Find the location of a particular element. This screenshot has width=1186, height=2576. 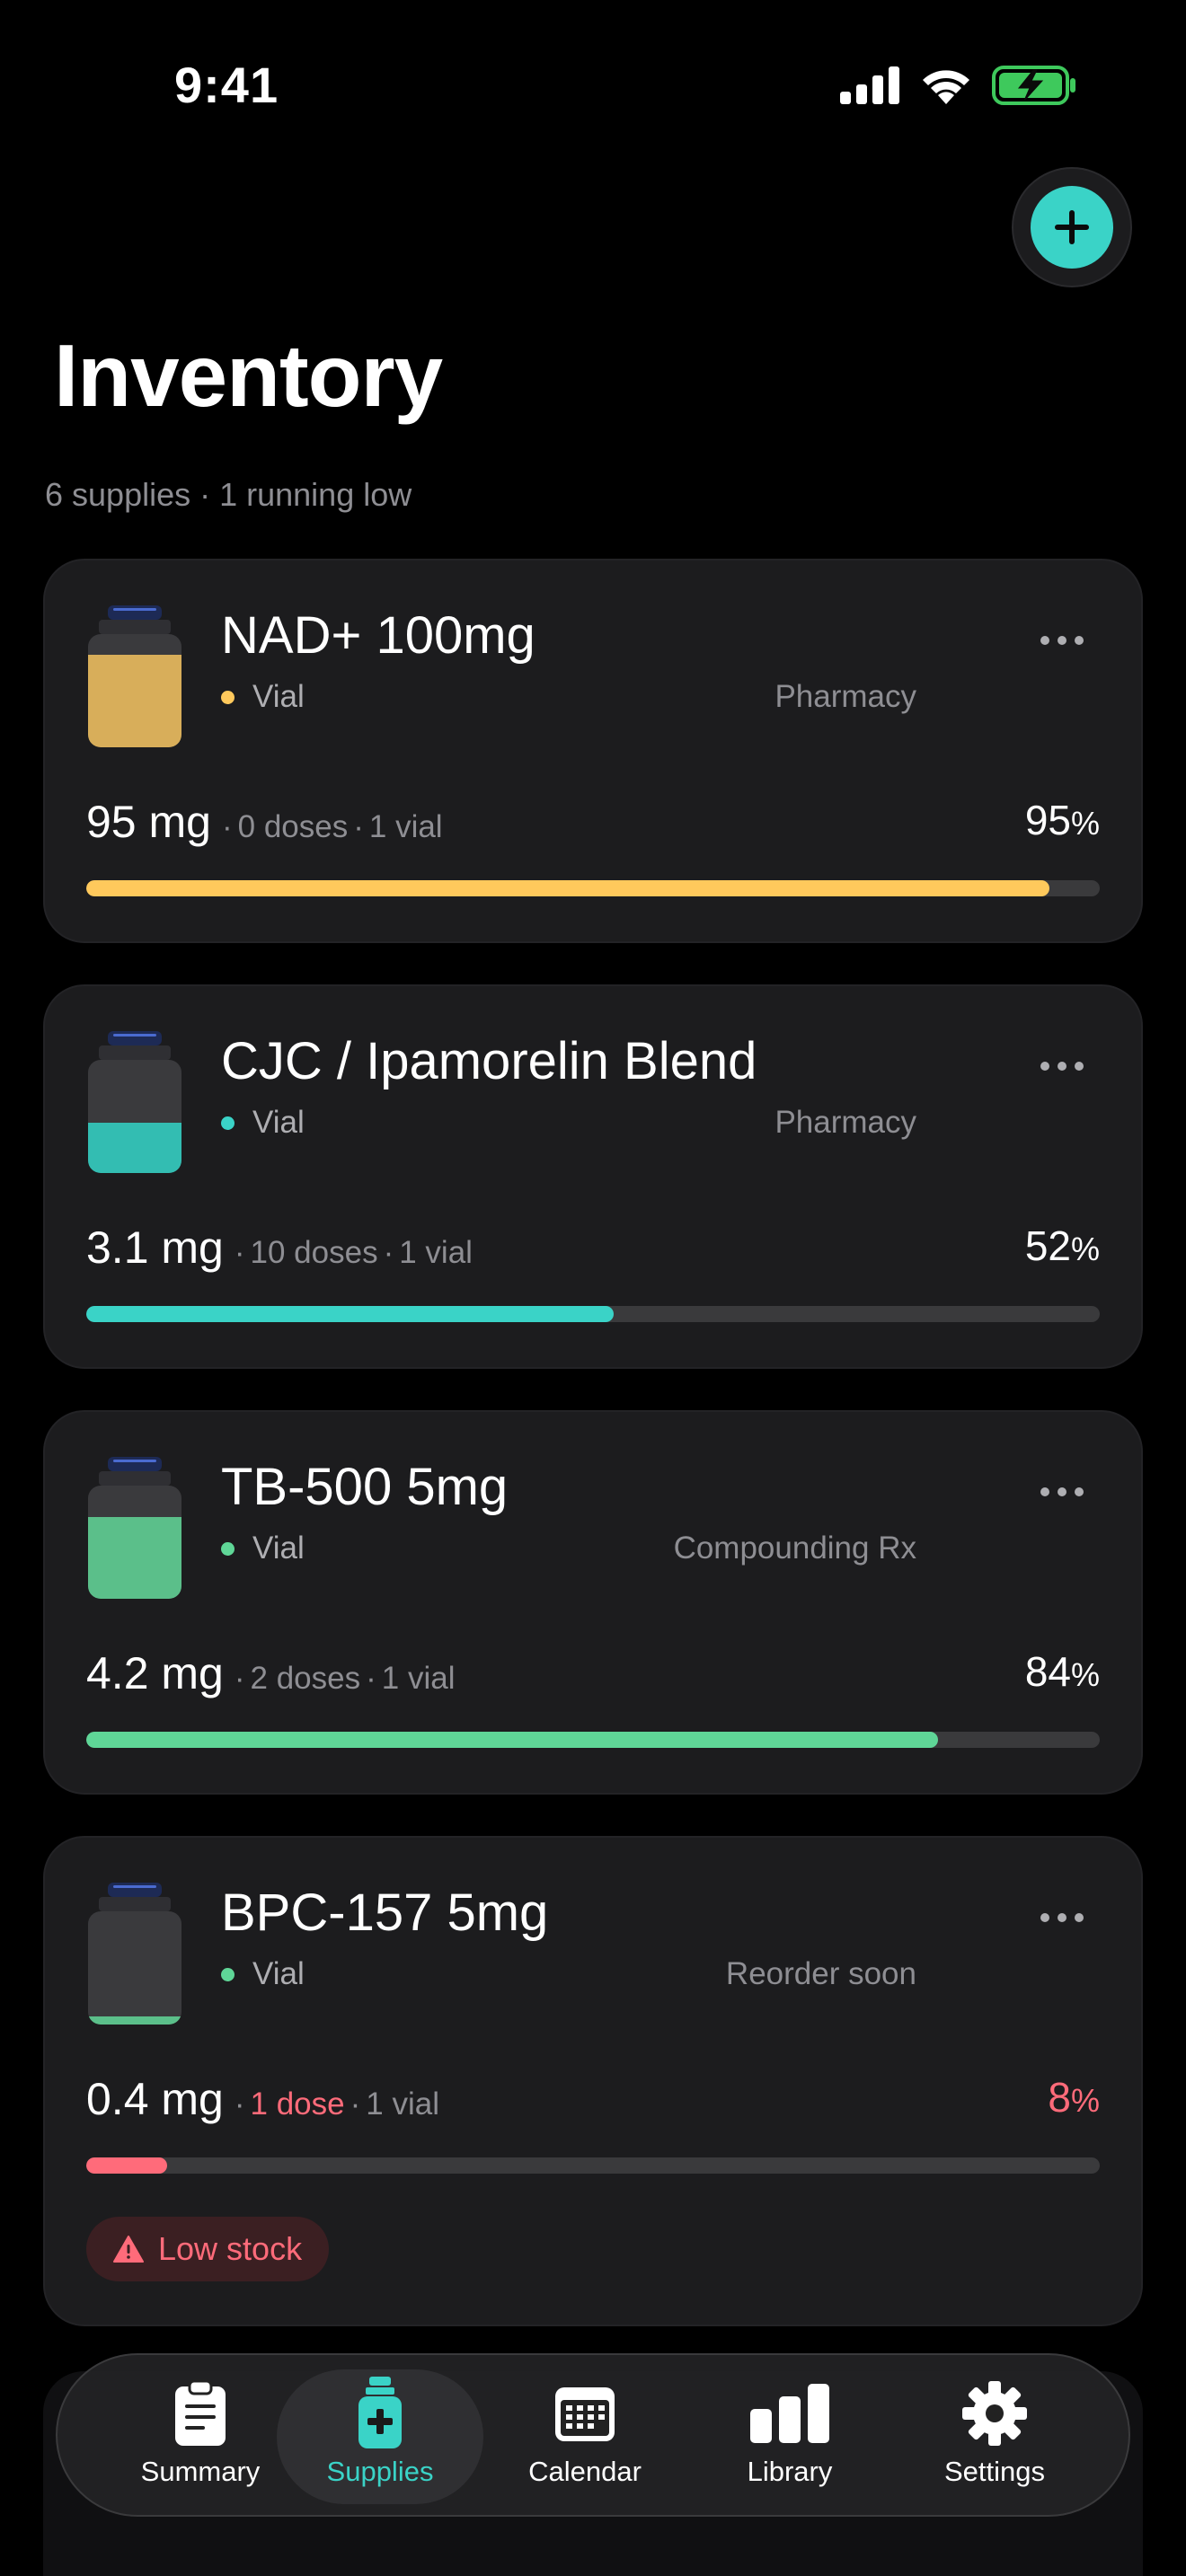

doses-remaining: 10 doses is located at coordinates (314, 1252).